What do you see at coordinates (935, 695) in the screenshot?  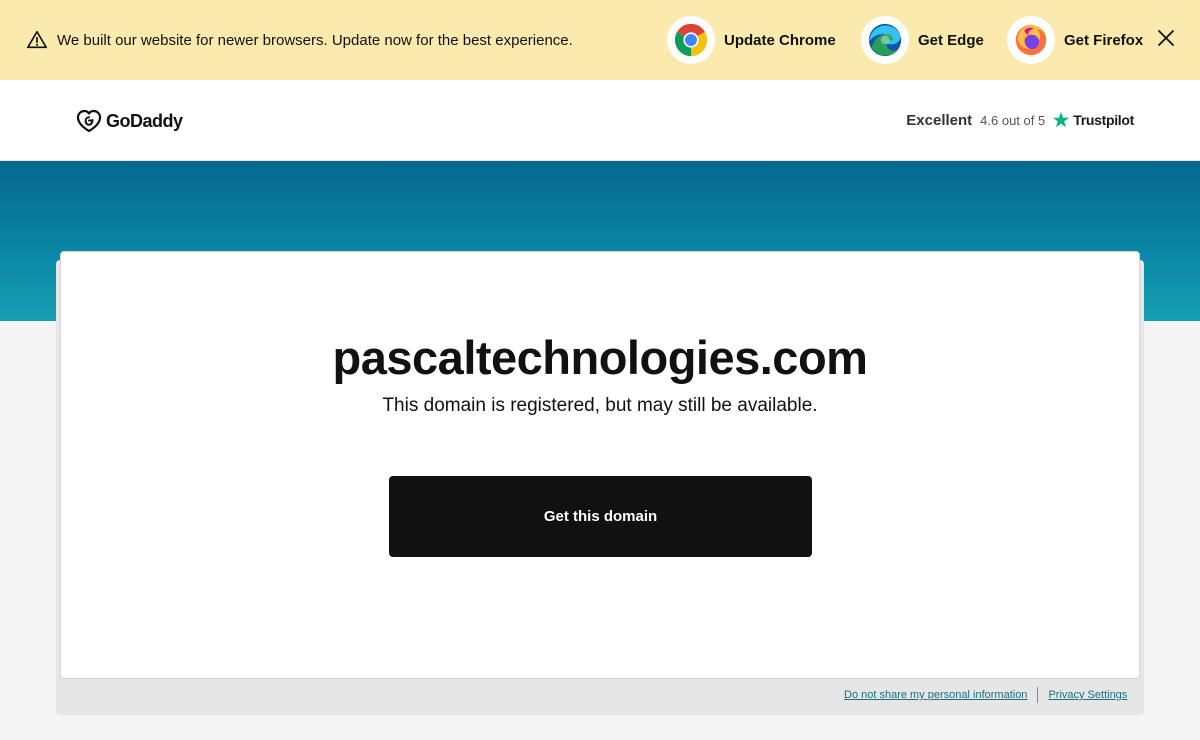 I see `do-not-share-link: Do not share my personal information` at bounding box center [935, 695].